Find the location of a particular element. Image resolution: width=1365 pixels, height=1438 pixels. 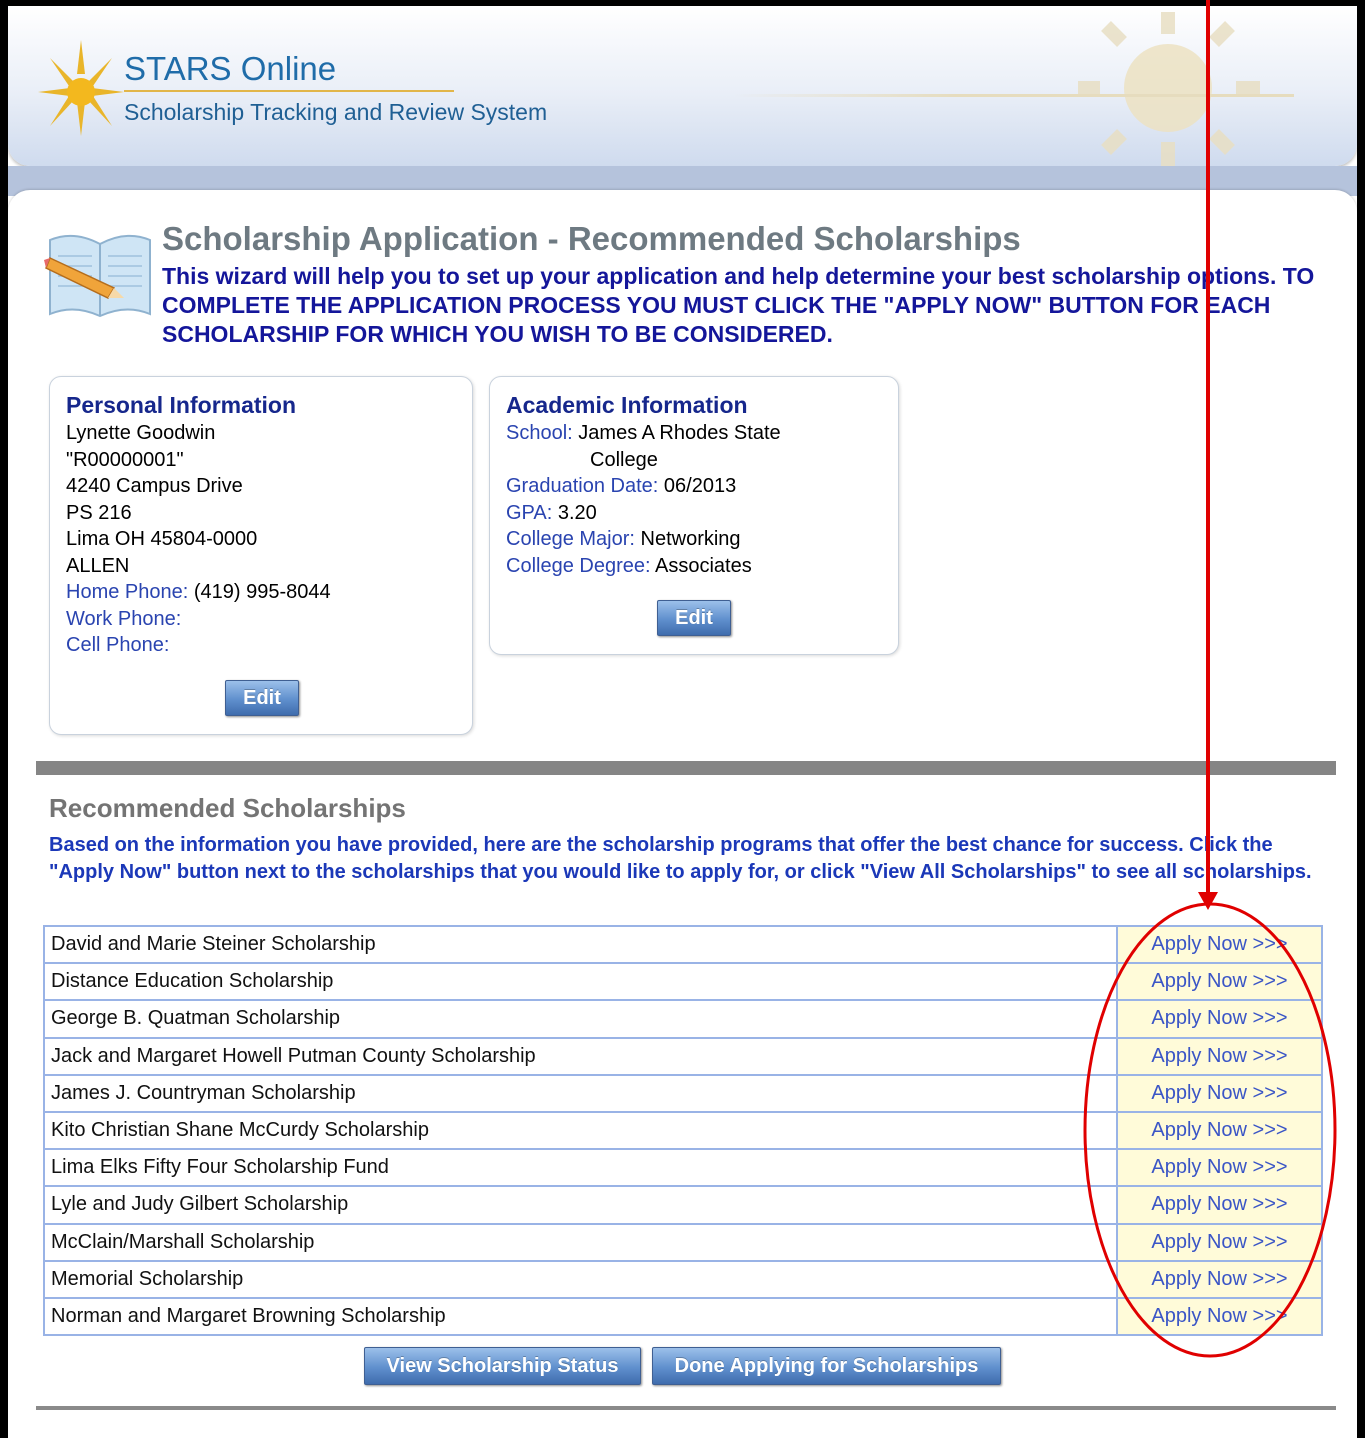

footer-divider is located at coordinates (686, 1408).